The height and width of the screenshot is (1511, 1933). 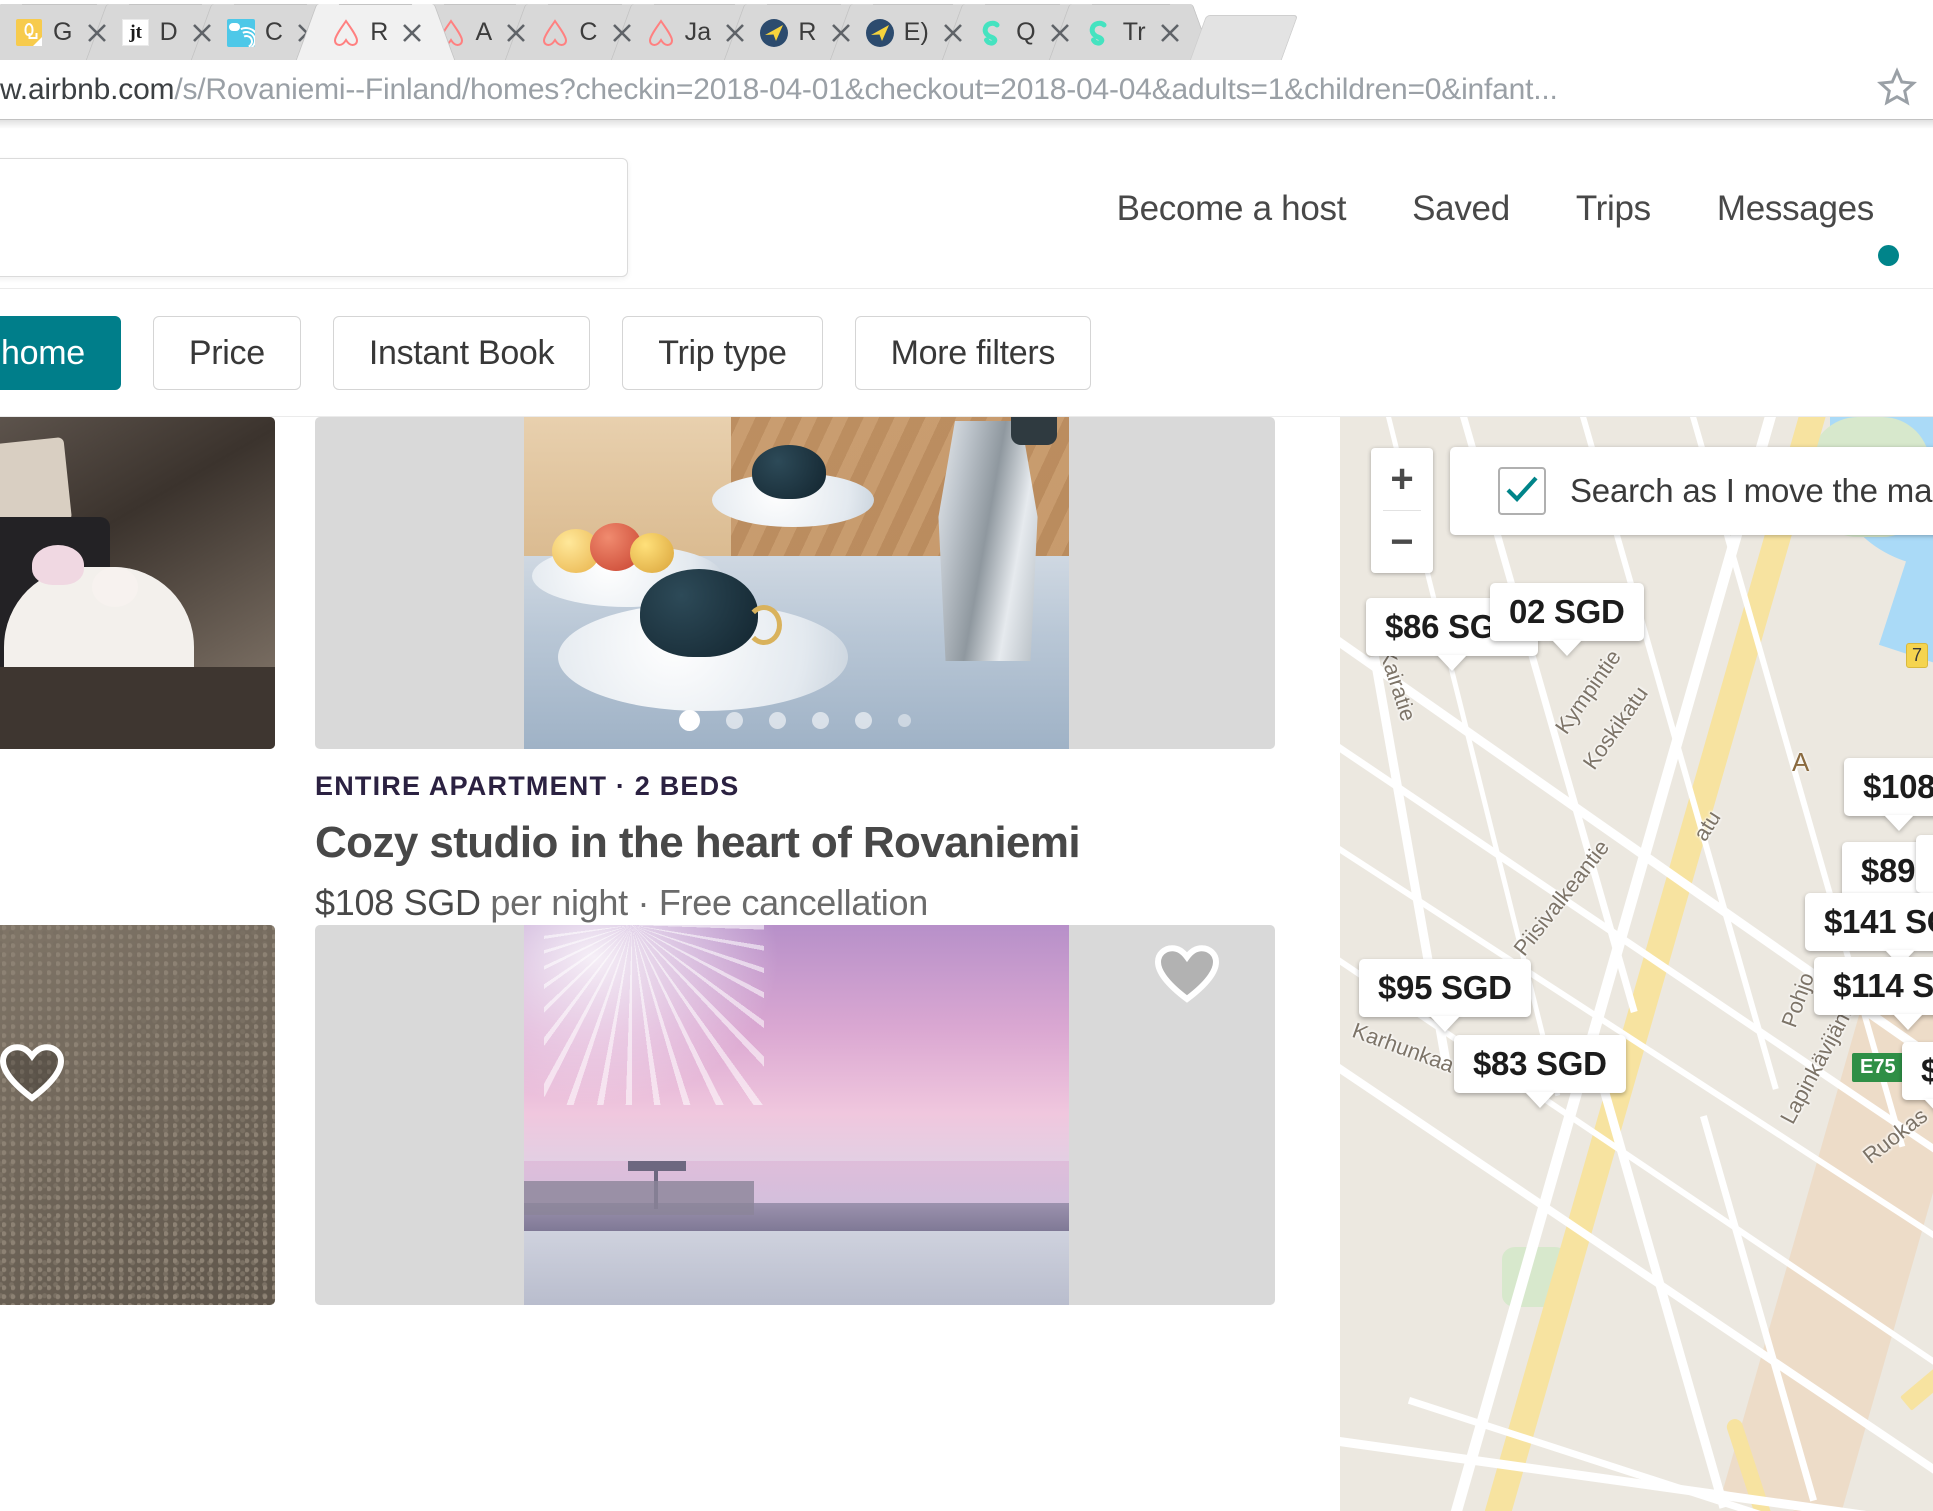 I want to click on filter-chip-home: home, so click(x=60, y=353).